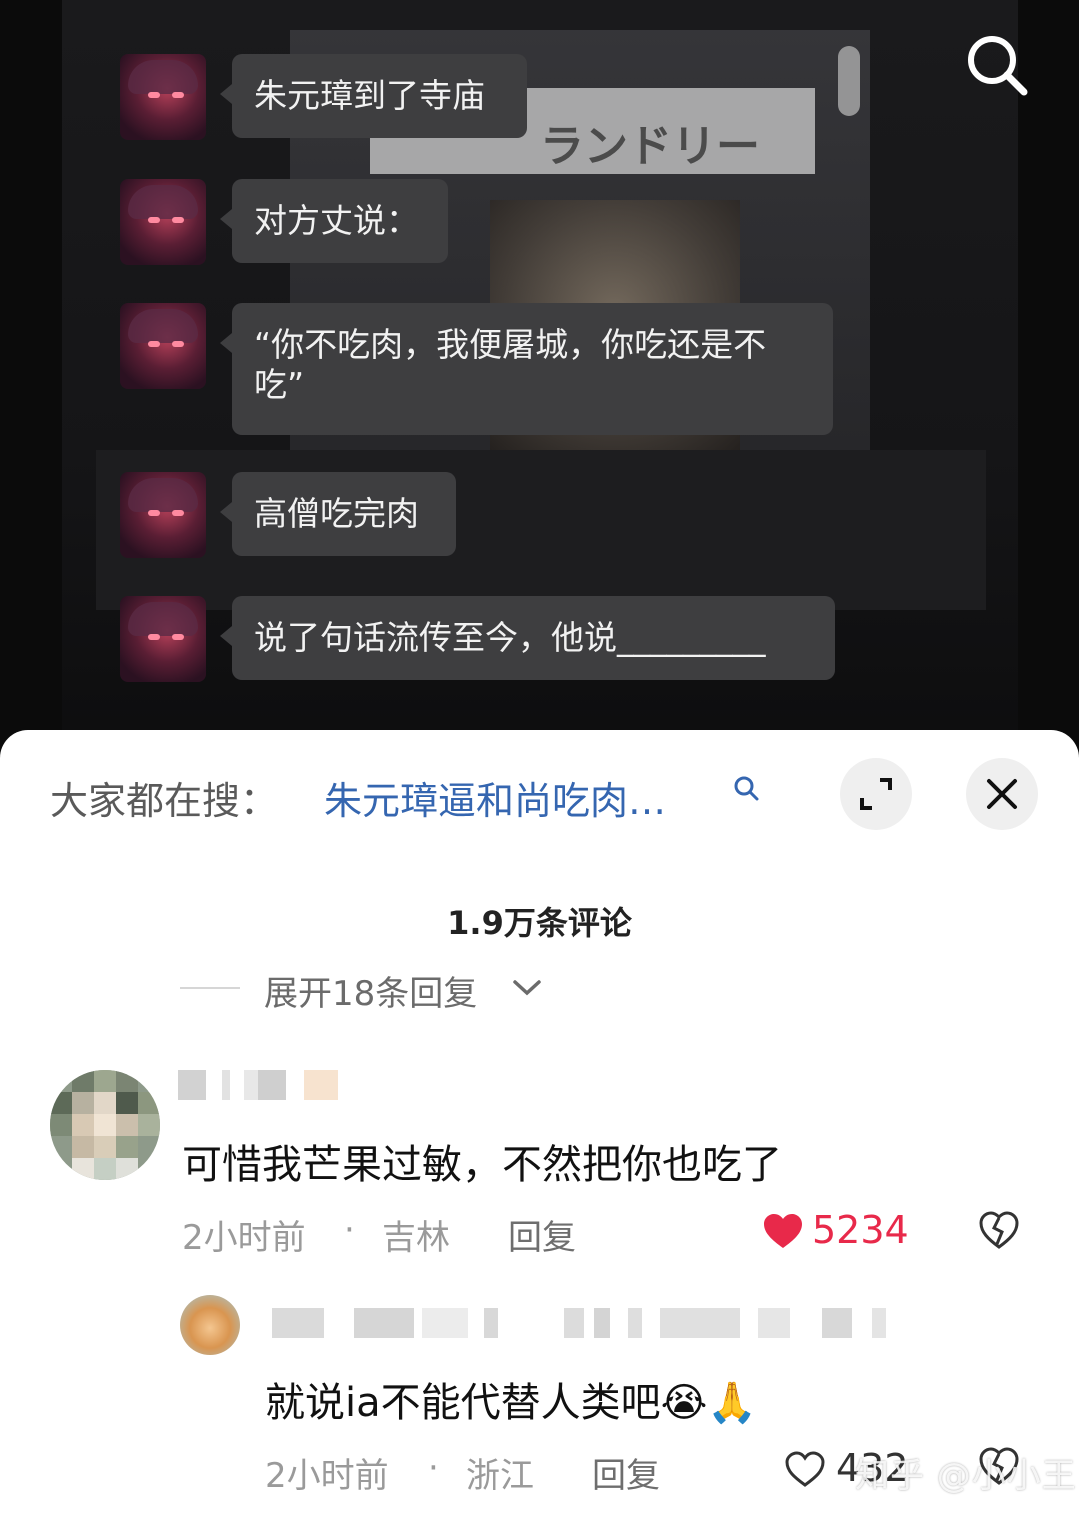 The height and width of the screenshot is (1517, 1079). I want to click on like-count: 5234, so click(860, 1230).